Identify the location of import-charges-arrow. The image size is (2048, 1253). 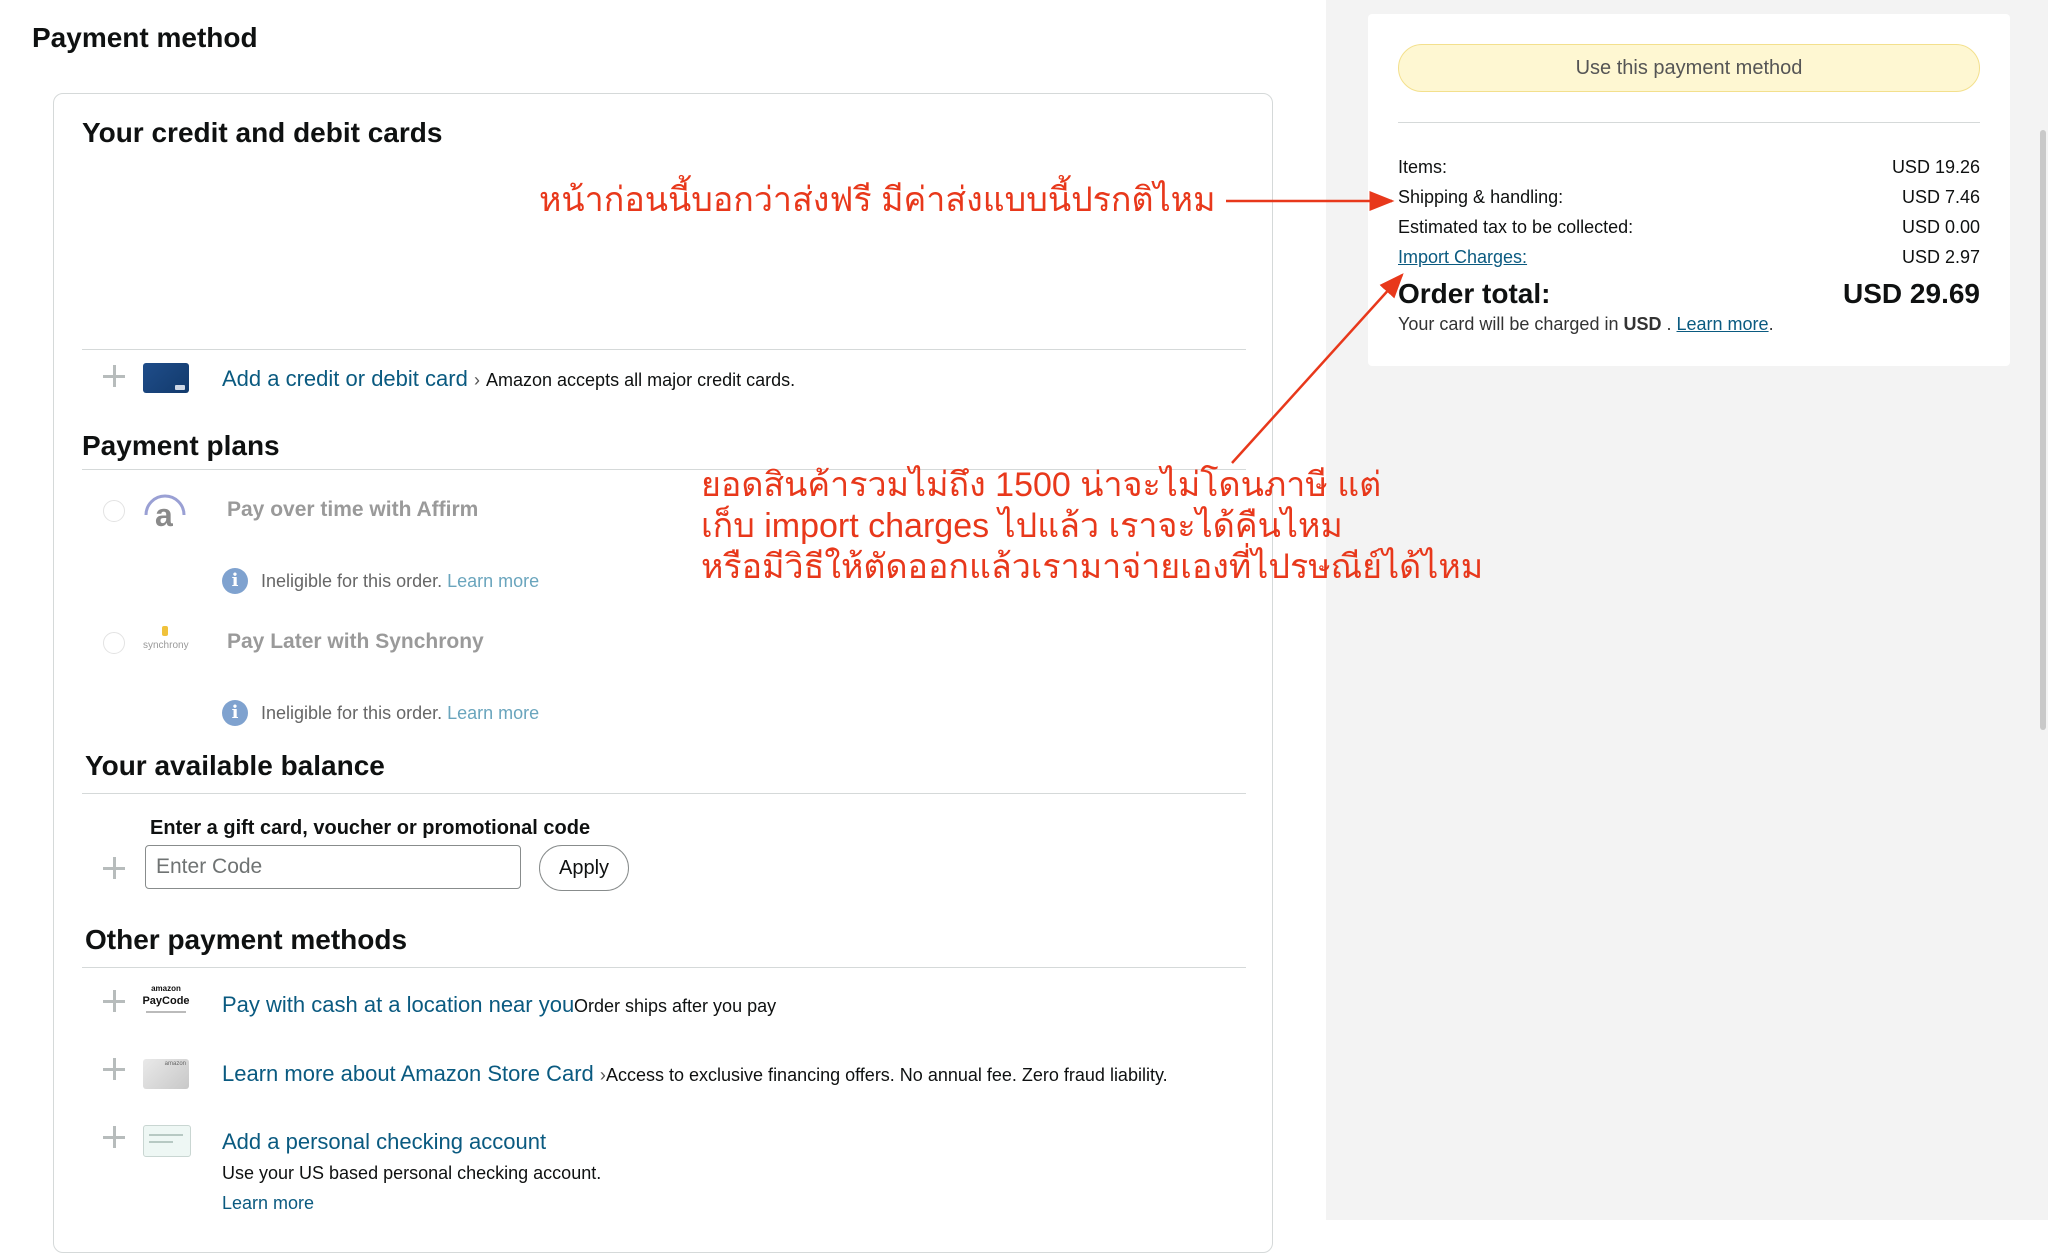
(1317, 368).